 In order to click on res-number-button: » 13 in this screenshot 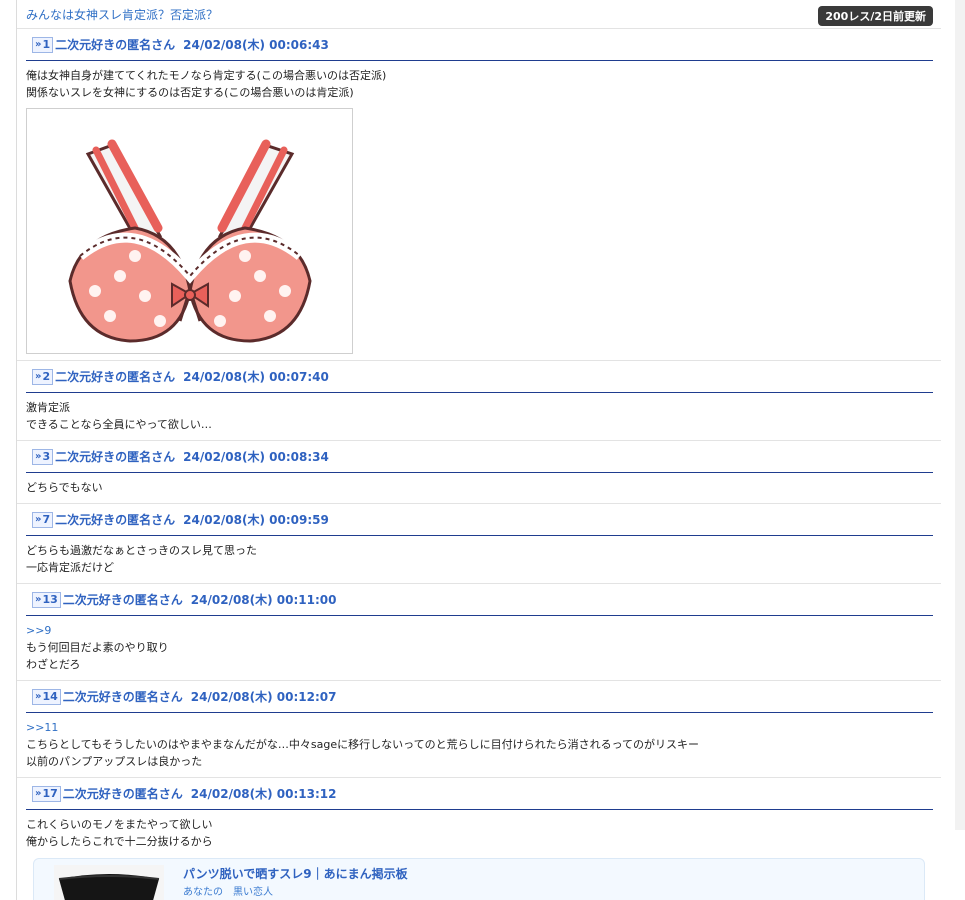, I will do `click(46, 599)`.